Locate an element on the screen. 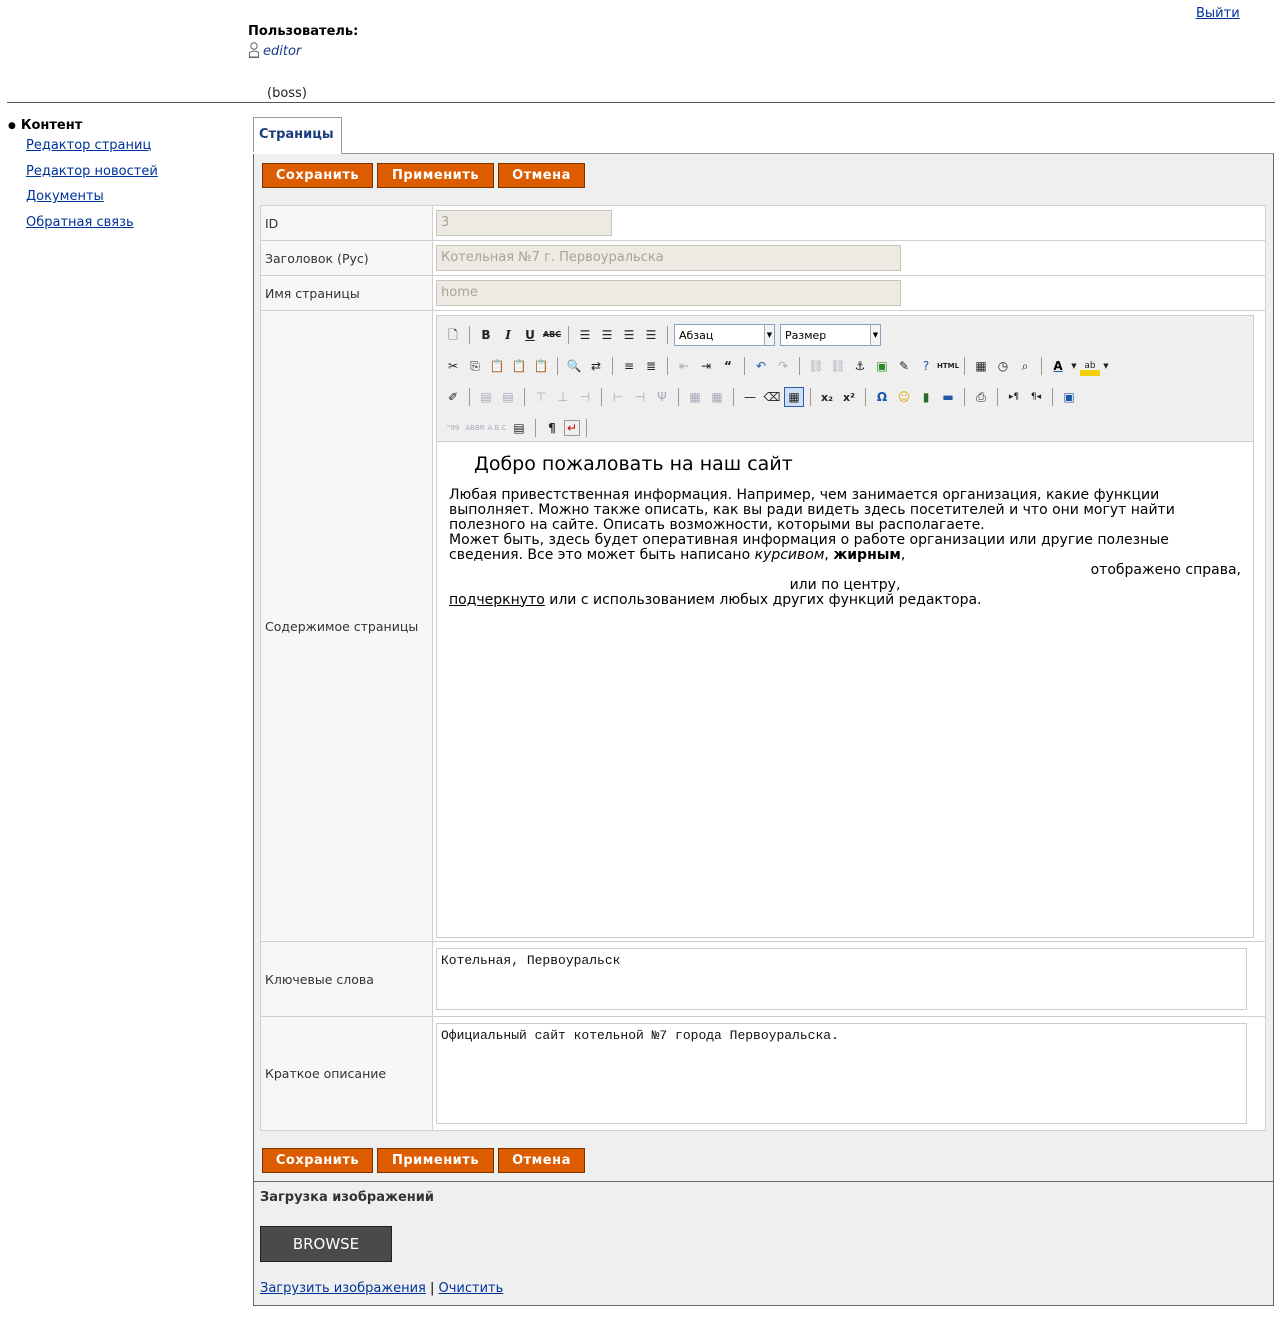 This screenshot has height=1318, width=1277. page-name-field: home is located at coordinates (668, 293).